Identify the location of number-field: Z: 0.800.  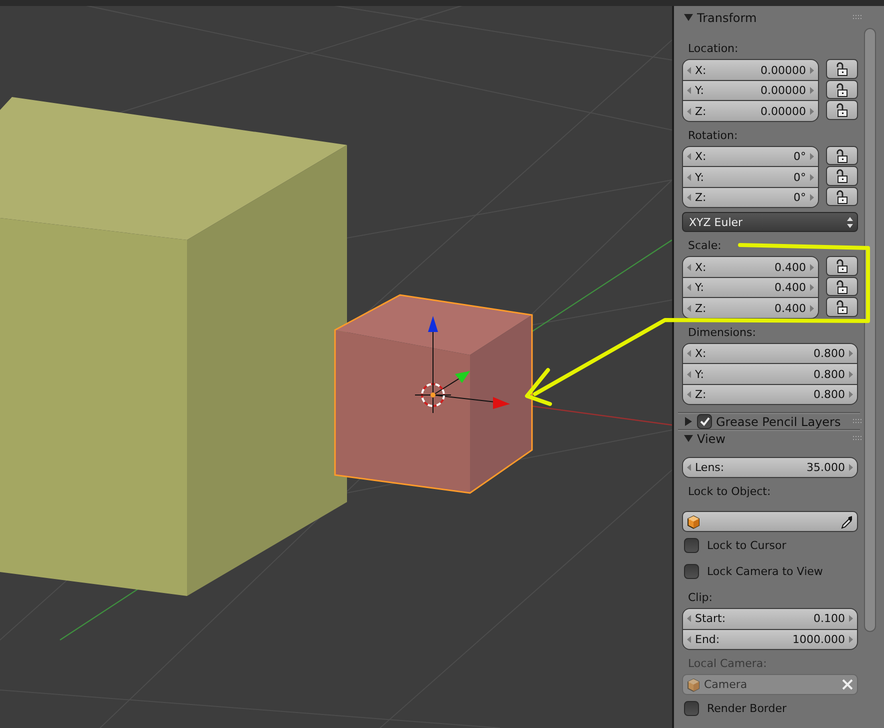
(770, 394).